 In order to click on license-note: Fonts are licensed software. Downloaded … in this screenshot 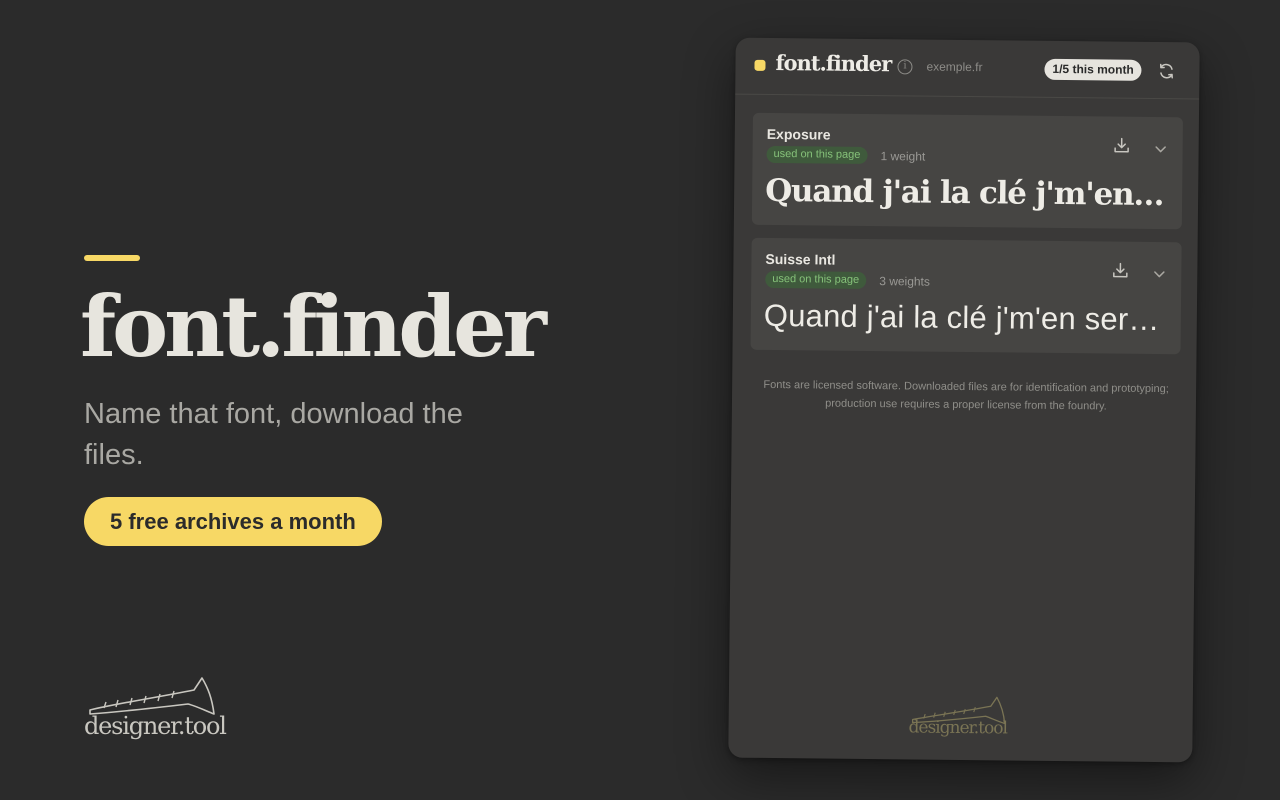, I will do `click(966, 395)`.